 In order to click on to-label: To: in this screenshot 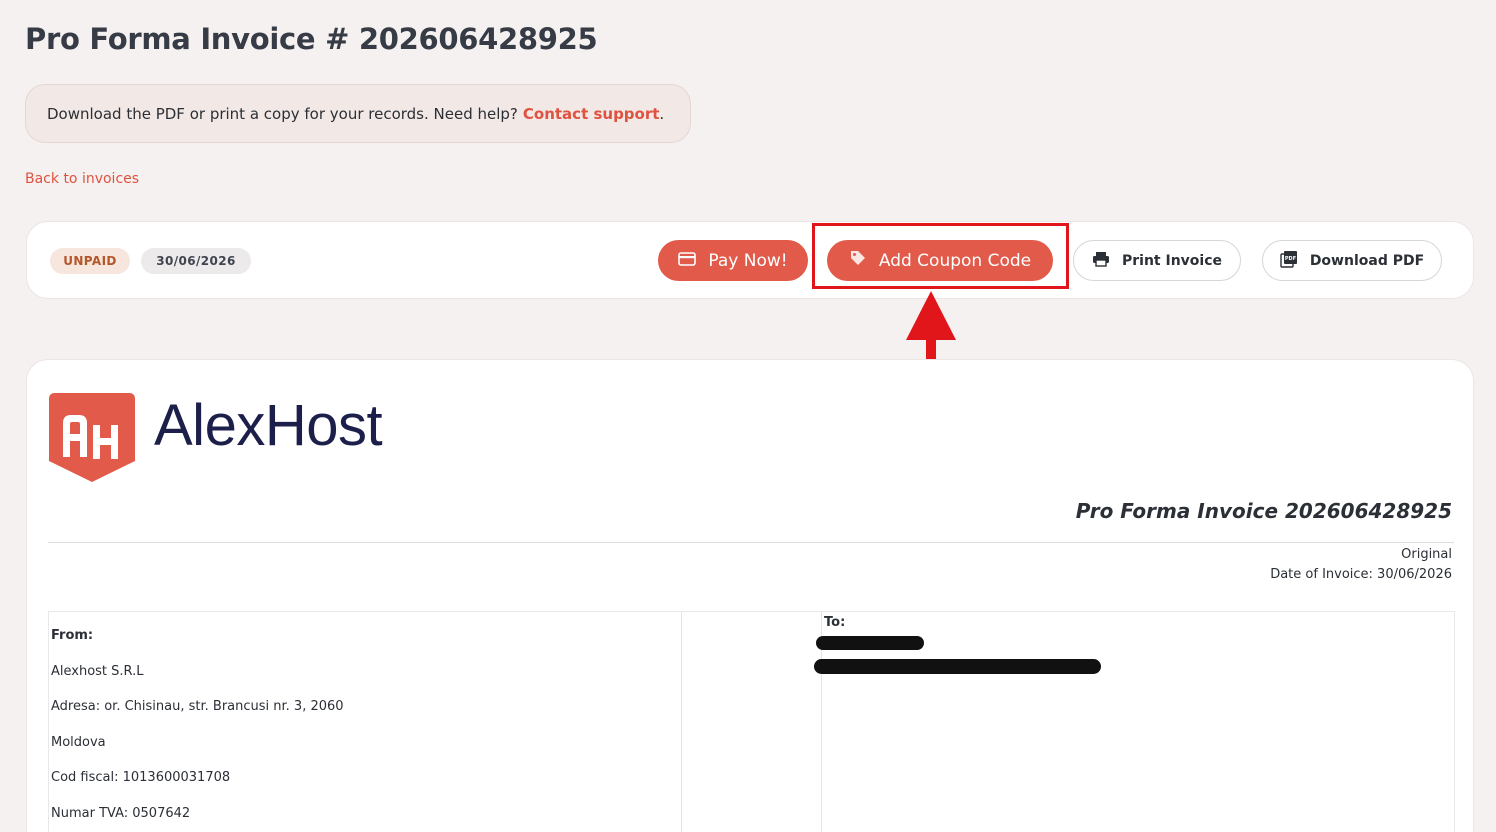, I will do `click(835, 622)`.